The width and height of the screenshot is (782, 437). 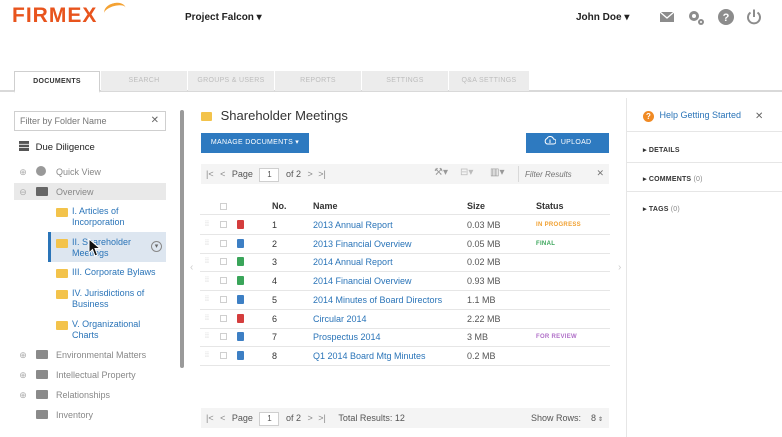 I want to click on row-number: 1, so click(x=275, y=225).